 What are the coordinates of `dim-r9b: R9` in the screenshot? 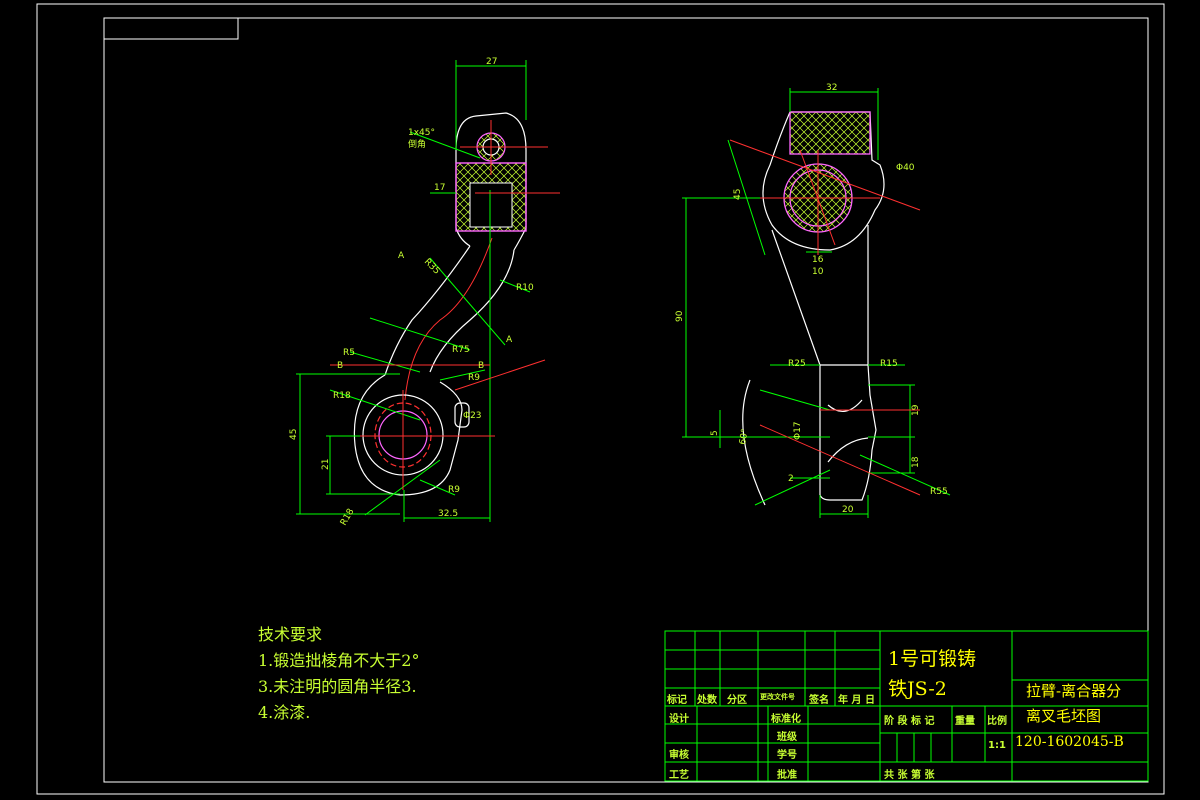 It's located at (454, 490).